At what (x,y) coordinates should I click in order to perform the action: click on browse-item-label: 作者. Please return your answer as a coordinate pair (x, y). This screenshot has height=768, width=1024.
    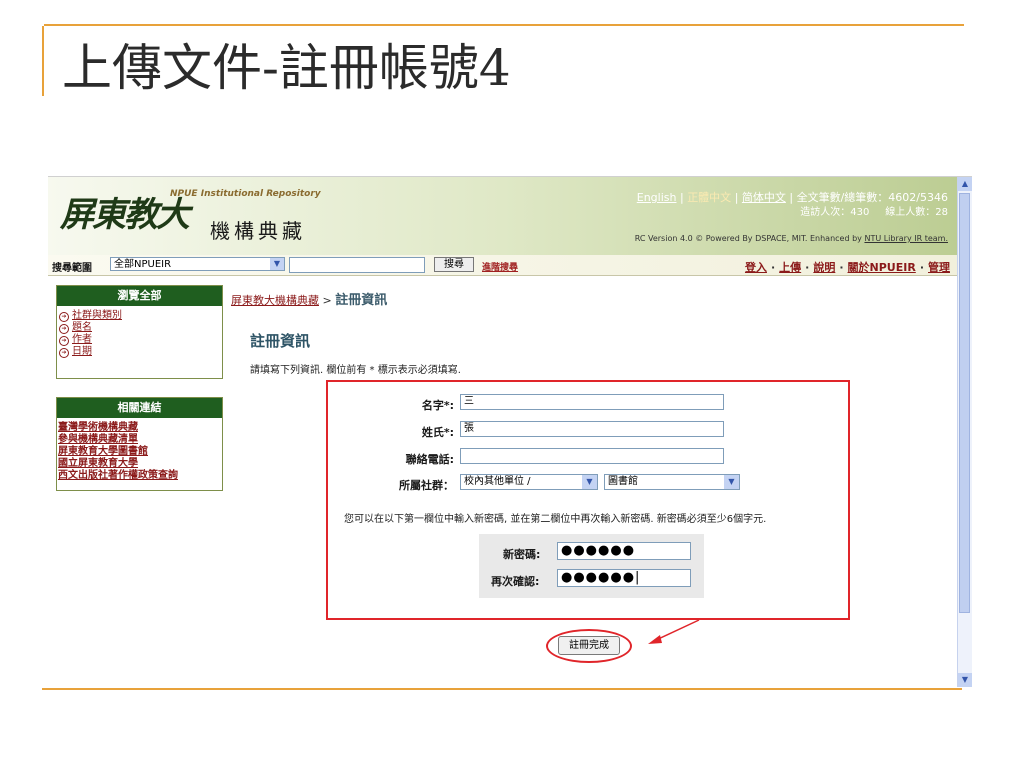
    Looking at the image, I should click on (82, 339).